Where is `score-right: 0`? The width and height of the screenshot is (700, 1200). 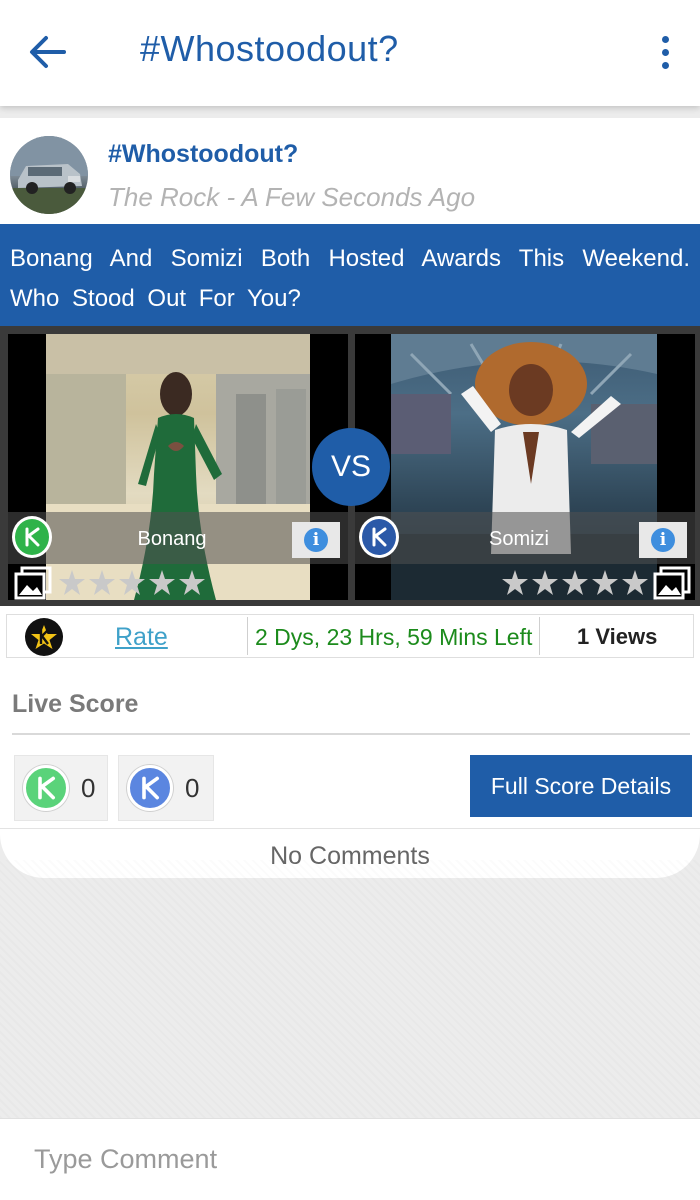
score-right: 0 is located at coordinates (166, 788).